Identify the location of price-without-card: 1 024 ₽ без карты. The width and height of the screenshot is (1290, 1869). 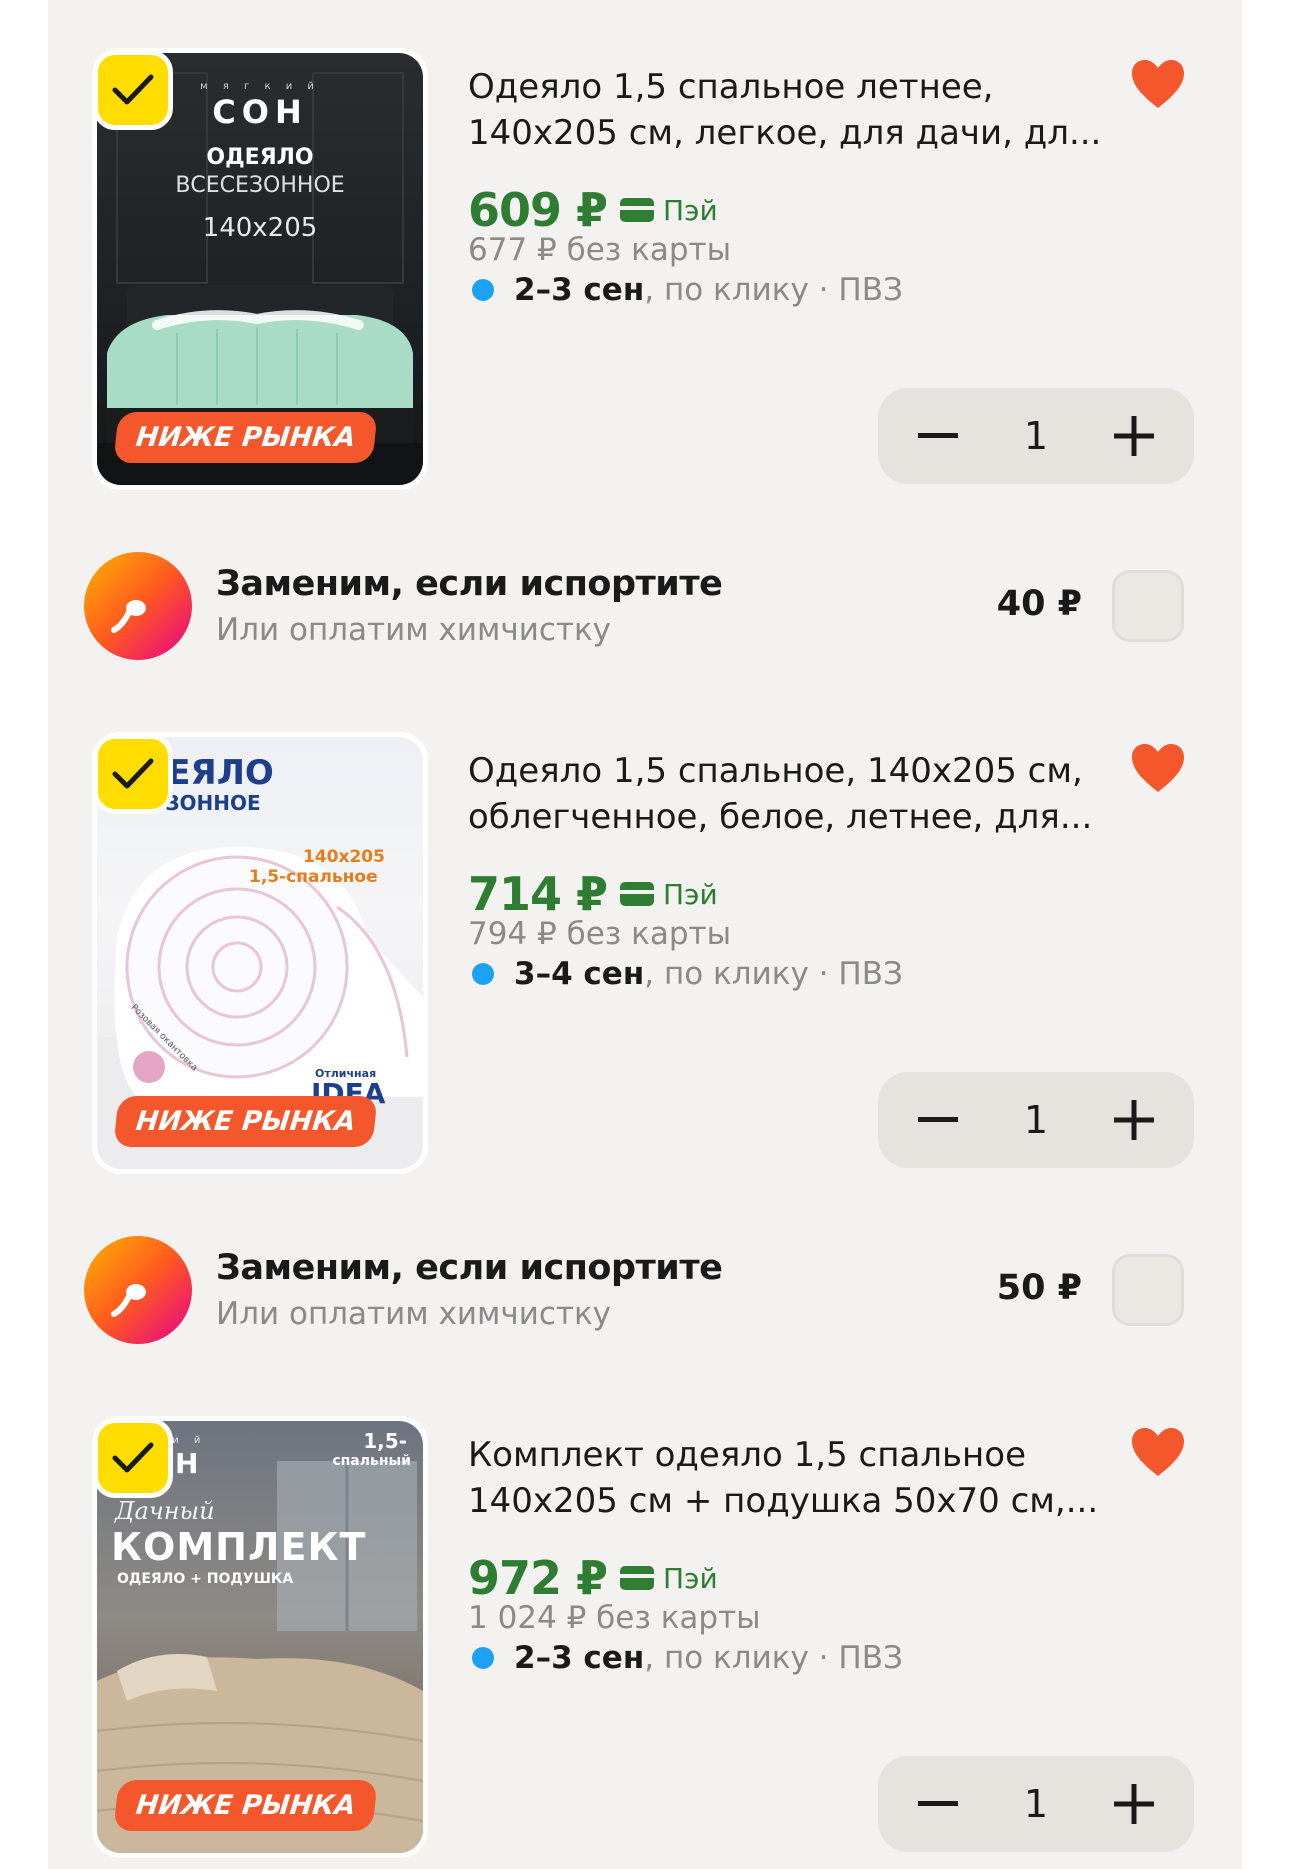
(614, 1618).